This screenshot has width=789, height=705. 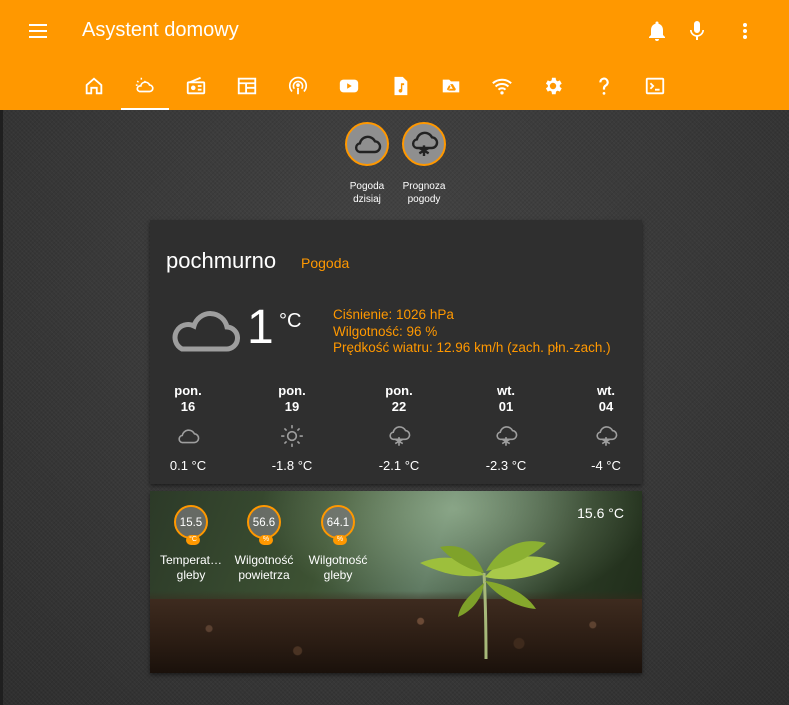 What do you see at coordinates (292, 406) in the screenshot?
I see `forecast-date: 19` at bounding box center [292, 406].